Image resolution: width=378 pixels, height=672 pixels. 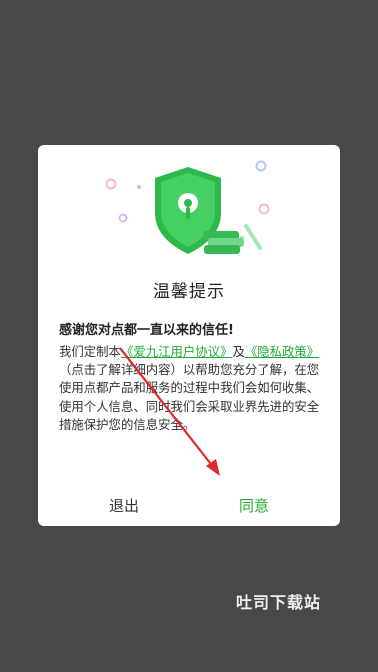 What do you see at coordinates (254, 505) in the screenshot?
I see `agree-button: 同意` at bounding box center [254, 505].